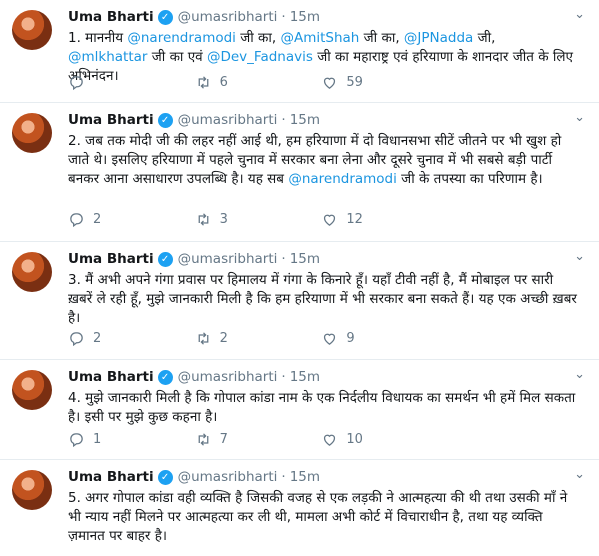 The width and height of the screenshot is (599, 556). Describe the element at coordinates (319, 38) in the screenshot. I see `mention-link: @AmitShah` at that location.